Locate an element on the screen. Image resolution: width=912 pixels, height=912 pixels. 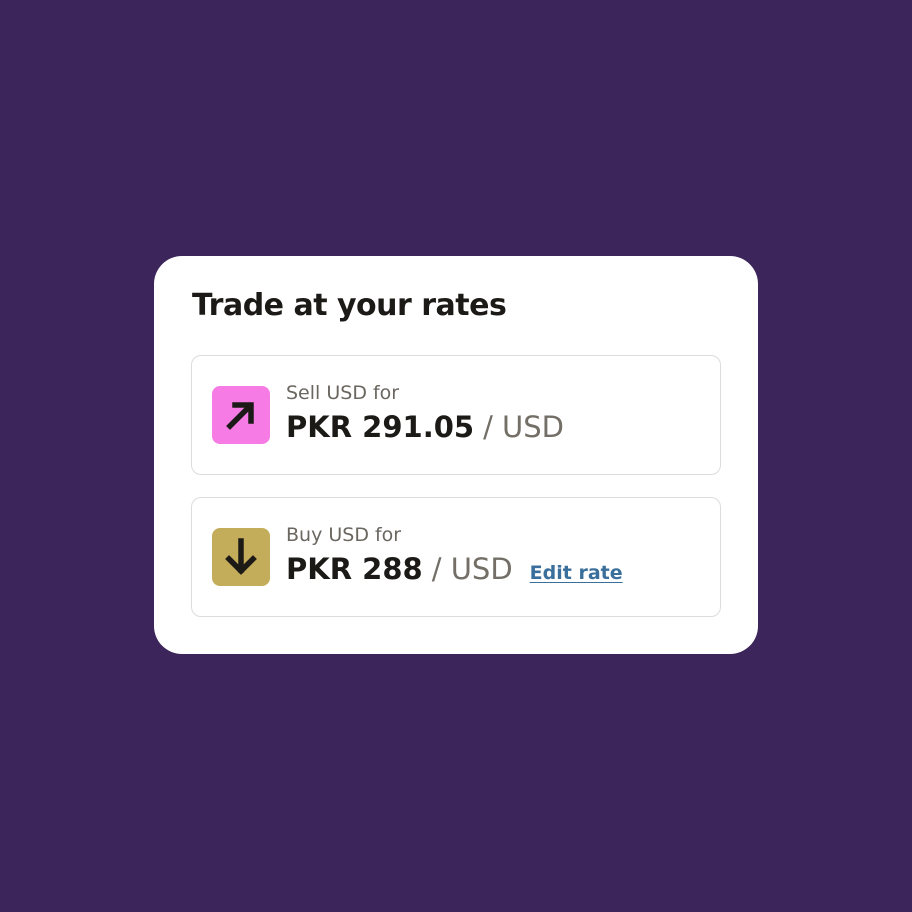
card-title: Trade at your rates is located at coordinates (349, 305).